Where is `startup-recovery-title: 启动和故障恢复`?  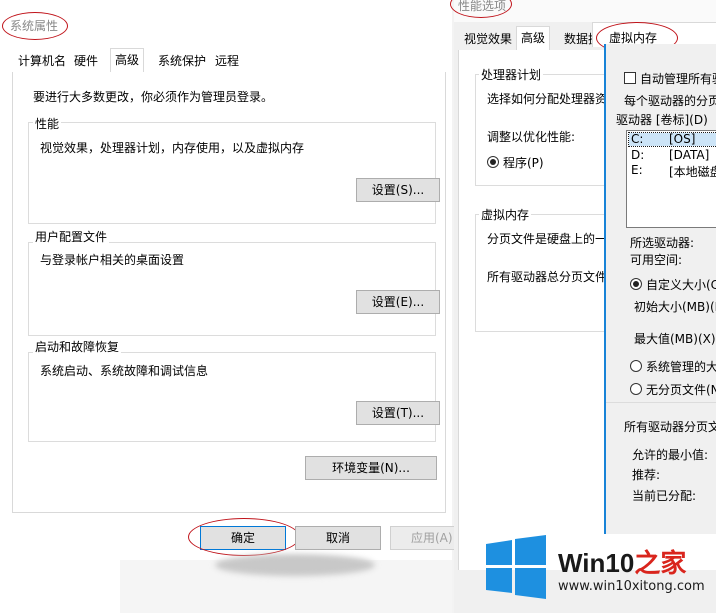
startup-recovery-title: 启动和故障恢复 is located at coordinates (77, 346).